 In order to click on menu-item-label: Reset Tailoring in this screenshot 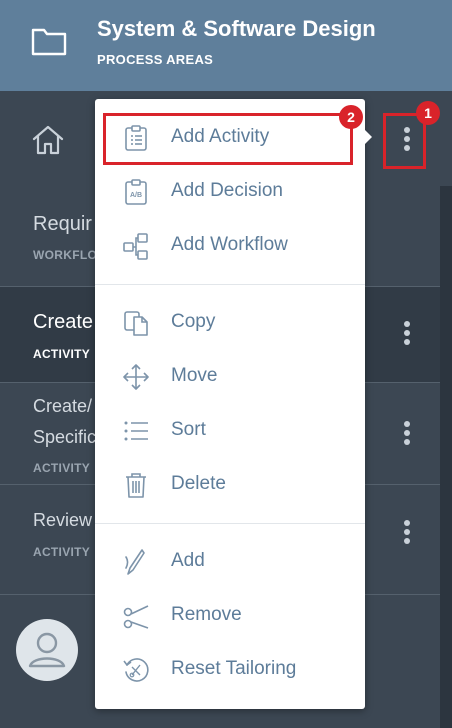, I will do `click(234, 668)`.